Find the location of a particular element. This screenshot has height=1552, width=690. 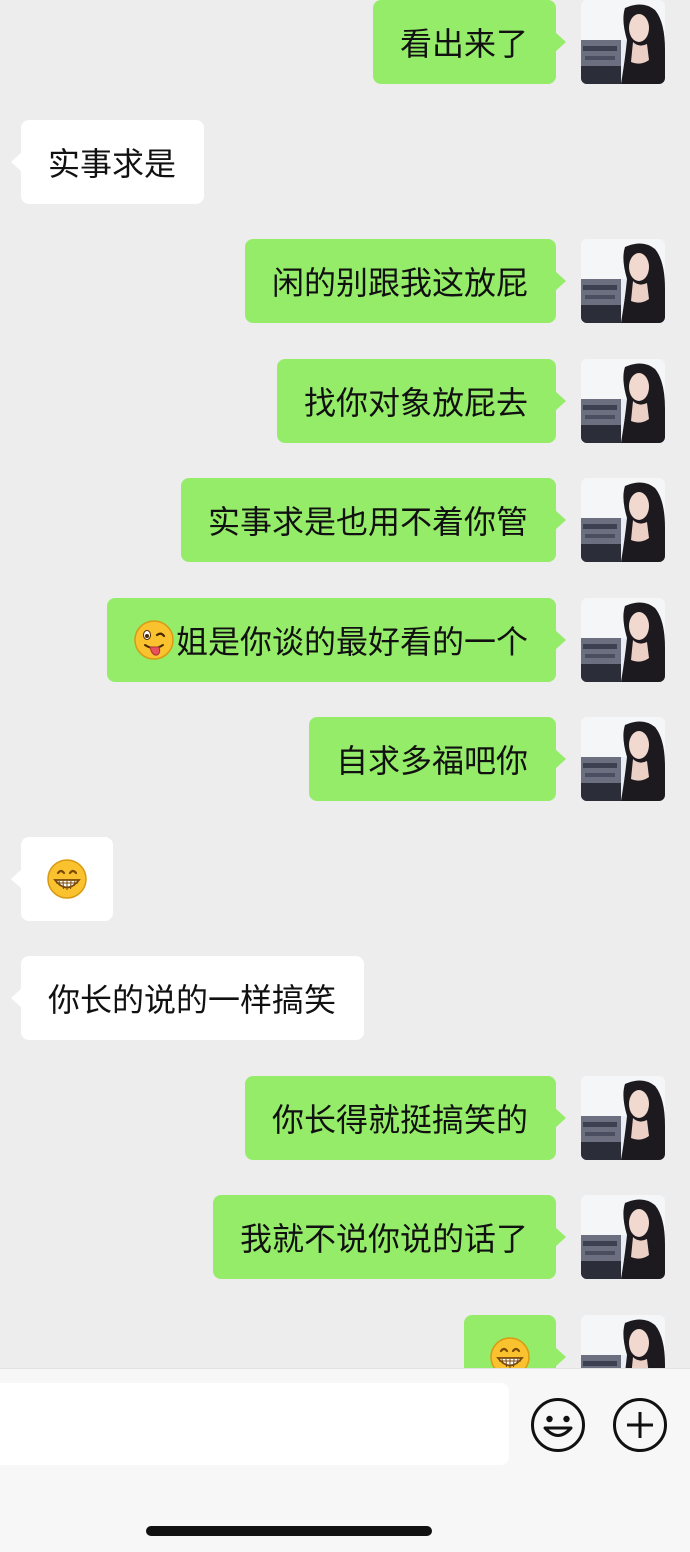

message-text: 闲的别跟我这放屁 is located at coordinates (399, 283).